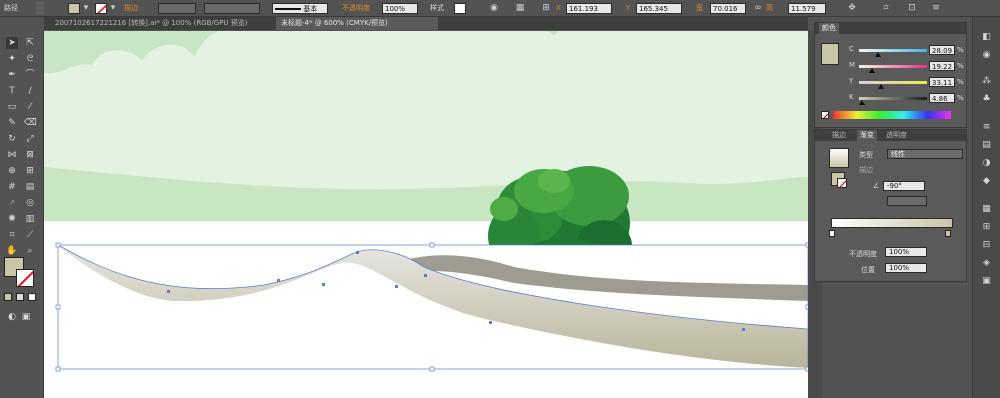 The height and width of the screenshot is (398, 1000). What do you see at coordinates (986, 245) in the screenshot?
I see `pathfinder-icon: ⊟` at bounding box center [986, 245].